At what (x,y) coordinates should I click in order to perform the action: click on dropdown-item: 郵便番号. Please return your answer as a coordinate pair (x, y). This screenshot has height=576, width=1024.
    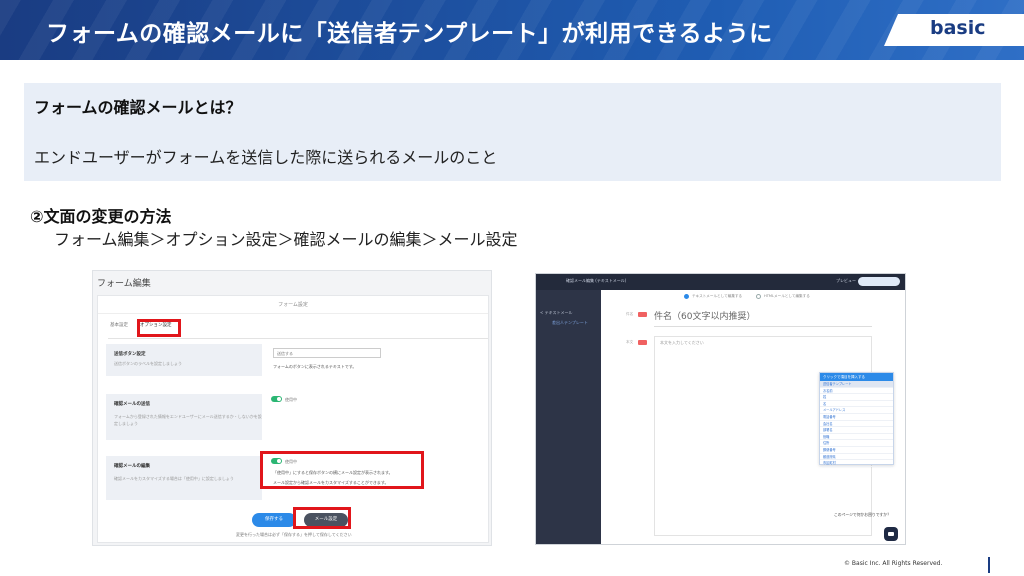
    Looking at the image, I should click on (856, 450).